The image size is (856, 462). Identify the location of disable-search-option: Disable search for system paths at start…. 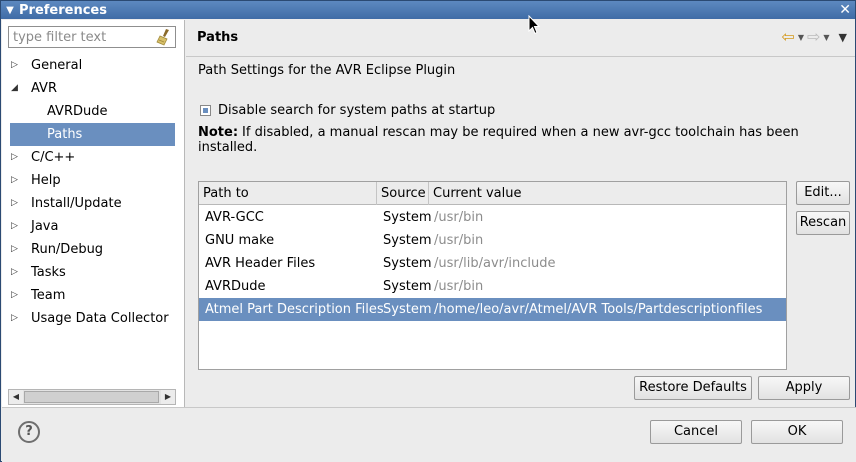
(347, 110).